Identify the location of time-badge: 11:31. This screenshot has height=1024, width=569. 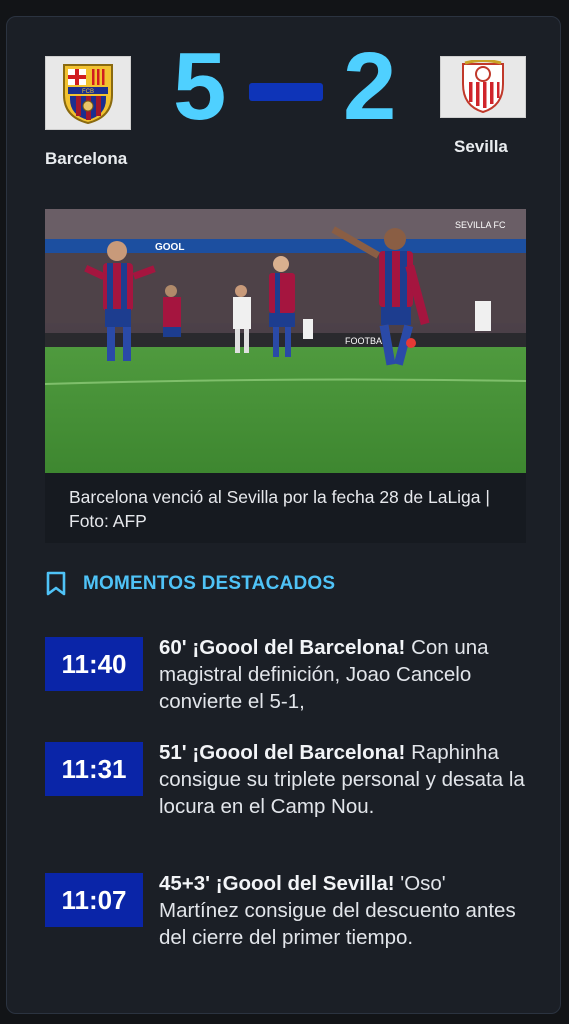
(94, 769).